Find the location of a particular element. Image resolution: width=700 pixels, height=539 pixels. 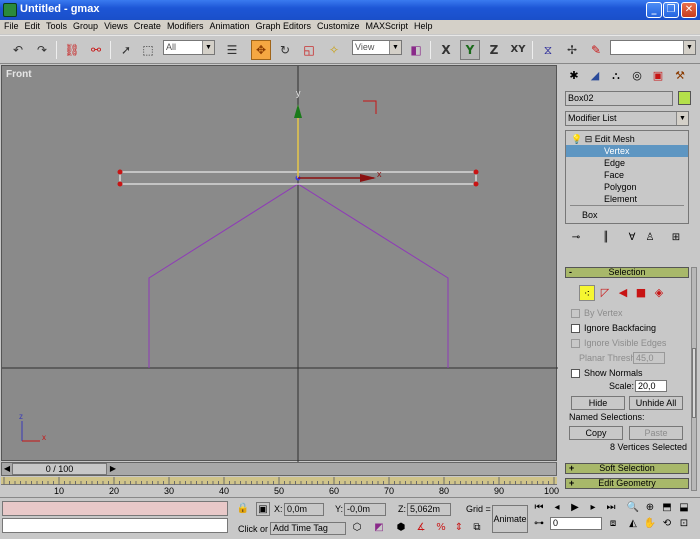

display-tab-icon: ▣ is located at coordinates (658, 76).